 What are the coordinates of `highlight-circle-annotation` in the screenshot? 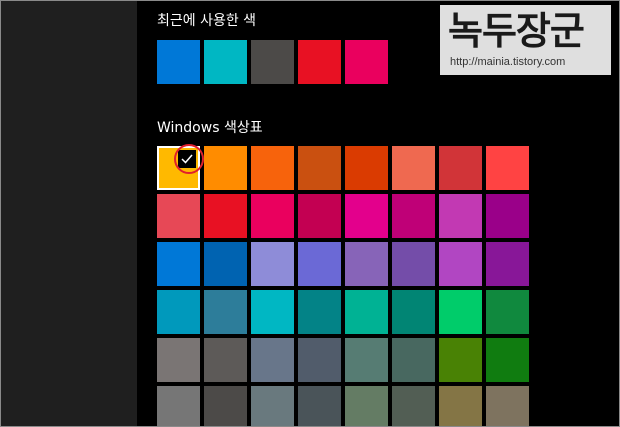 It's located at (189, 159).